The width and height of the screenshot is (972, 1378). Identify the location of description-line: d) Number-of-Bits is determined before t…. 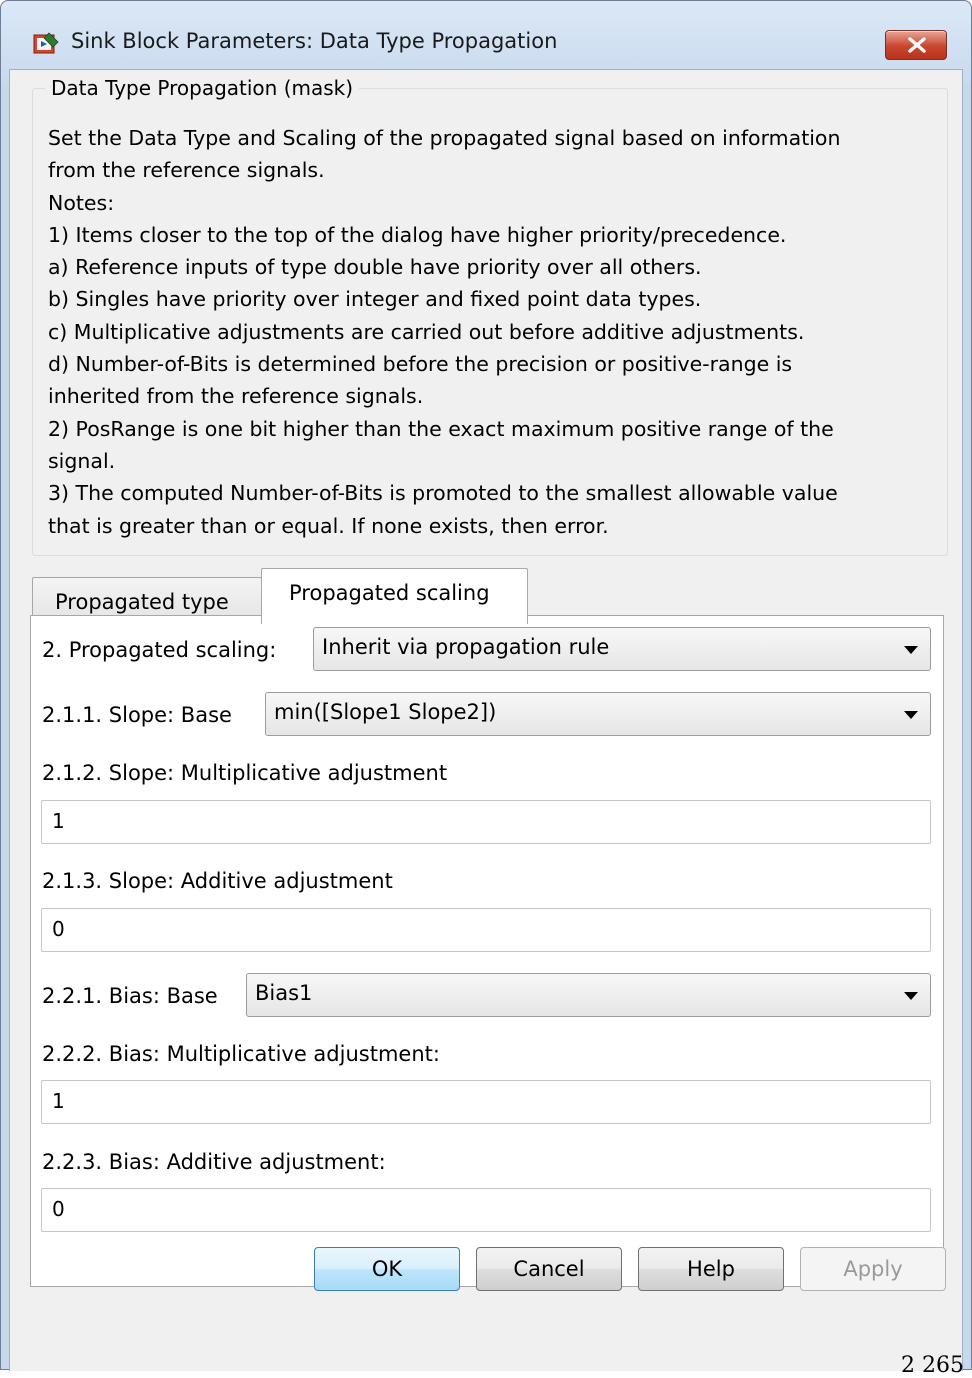
(420, 364).